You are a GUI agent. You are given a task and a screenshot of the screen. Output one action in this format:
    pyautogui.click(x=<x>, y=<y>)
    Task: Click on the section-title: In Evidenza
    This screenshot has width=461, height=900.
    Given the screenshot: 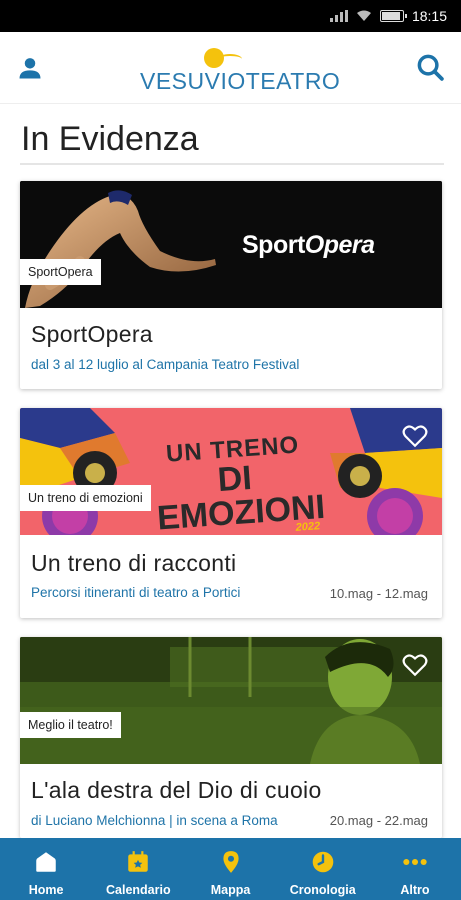 What is the action you would take?
    pyautogui.click(x=110, y=139)
    